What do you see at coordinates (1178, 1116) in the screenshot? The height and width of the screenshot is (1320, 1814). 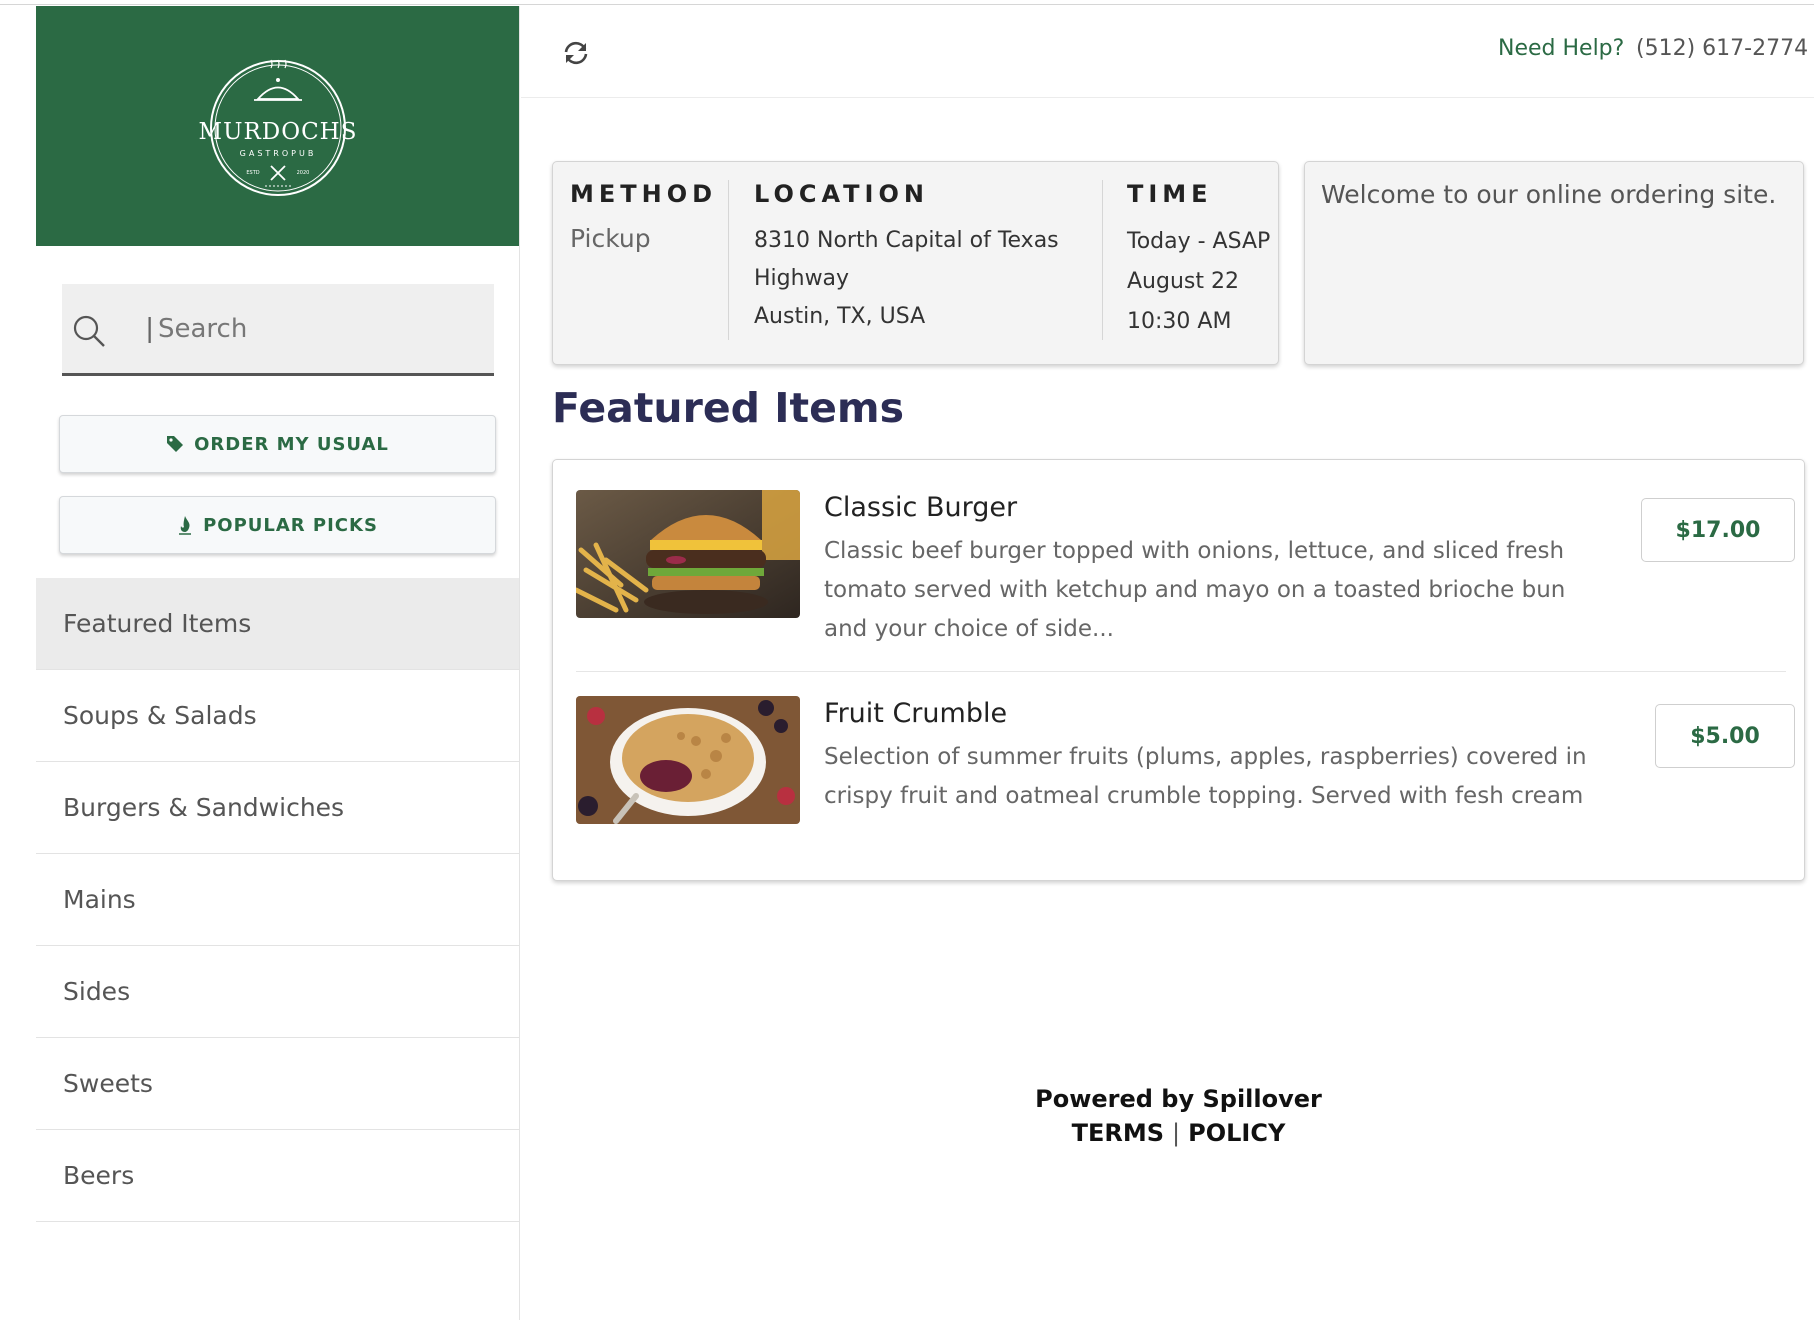 I see `page-footer: Powered by Spillover TERMS | POLICY` at bounding box center [1178, 1116].